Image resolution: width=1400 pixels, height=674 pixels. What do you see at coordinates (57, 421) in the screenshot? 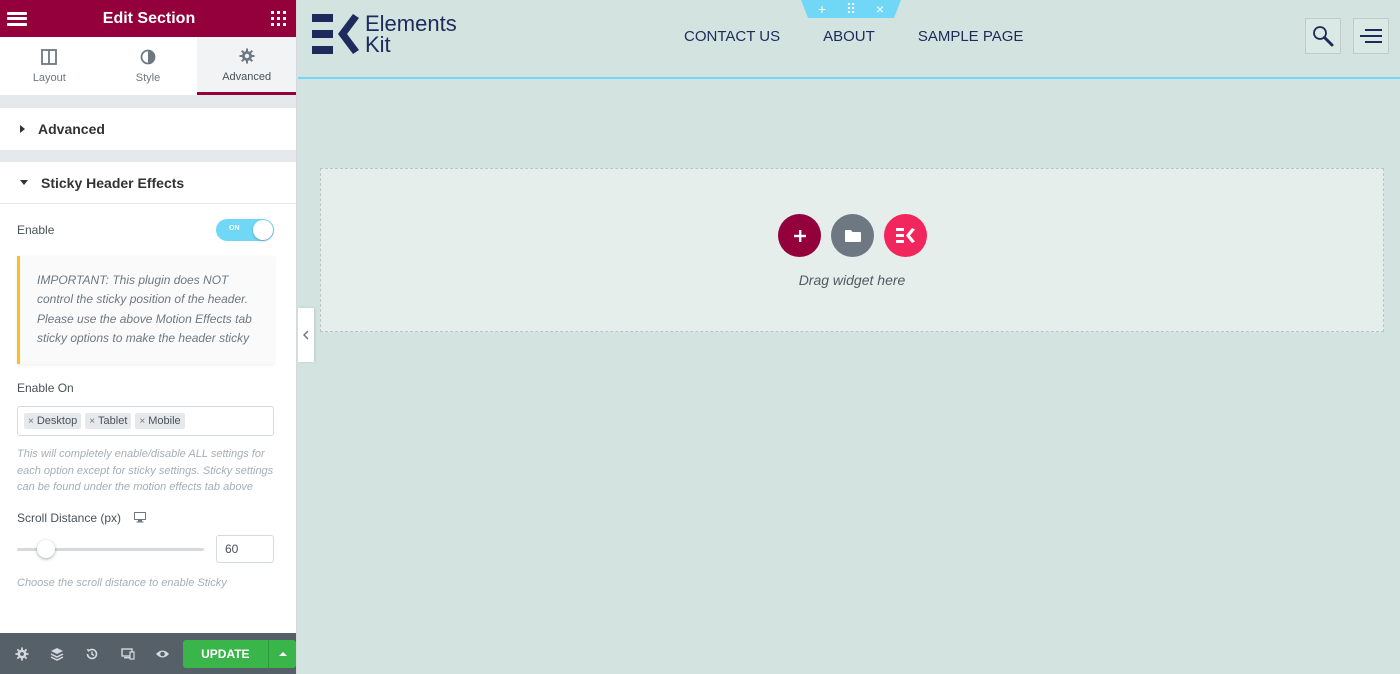
I see `chip-label: Desktop` at bounding box center [57, 421].